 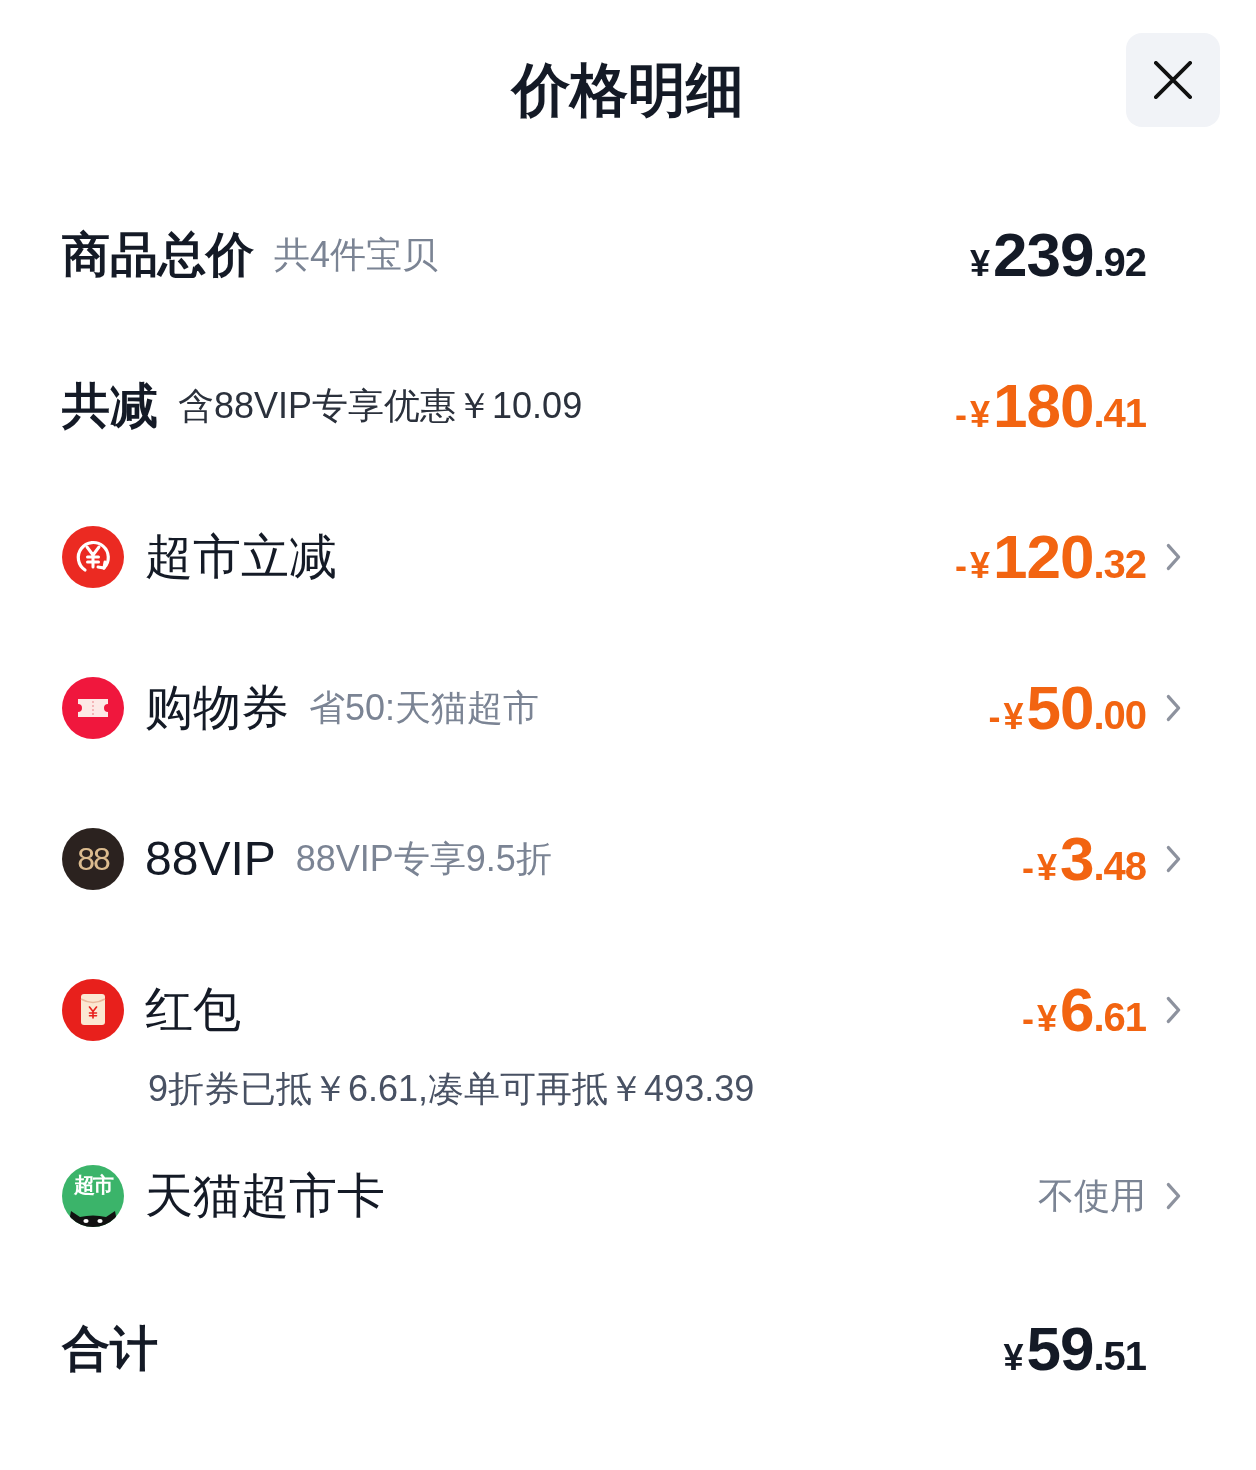 I want to click on price-text: -¥180.41, so click(x=1050, y=406).